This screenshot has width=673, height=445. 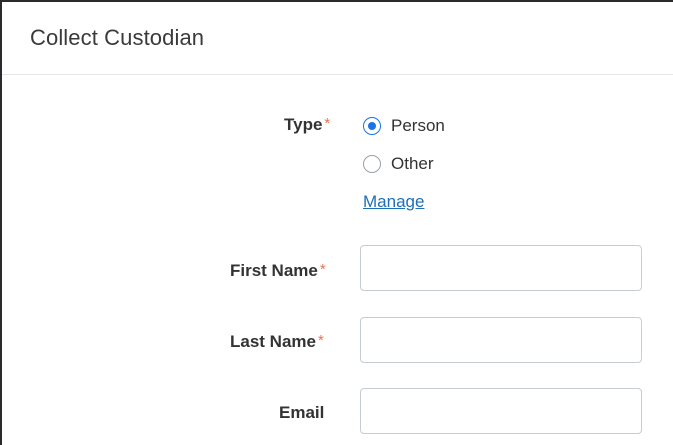 What do you see at coordinates (303, 124) in the screenshot?
I see `type-label: Type` at bounding box center [303, 124].